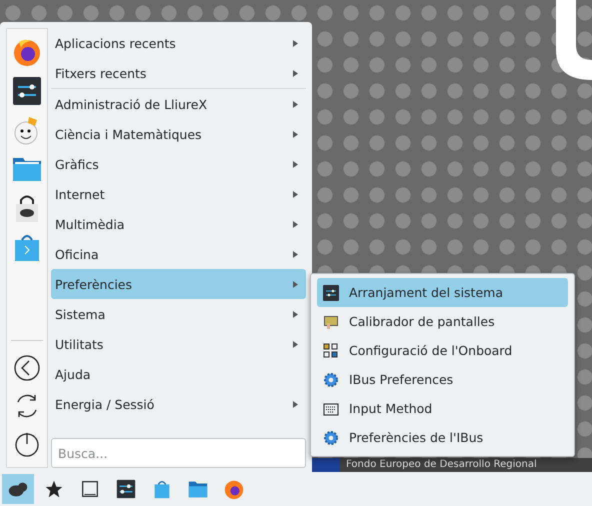 The height and width of the screenshot is (506, 592). Describe the element at coordinates (442, 437) in the screenshot. I see `submenu-item: Preferències de l'IBus` at that location.